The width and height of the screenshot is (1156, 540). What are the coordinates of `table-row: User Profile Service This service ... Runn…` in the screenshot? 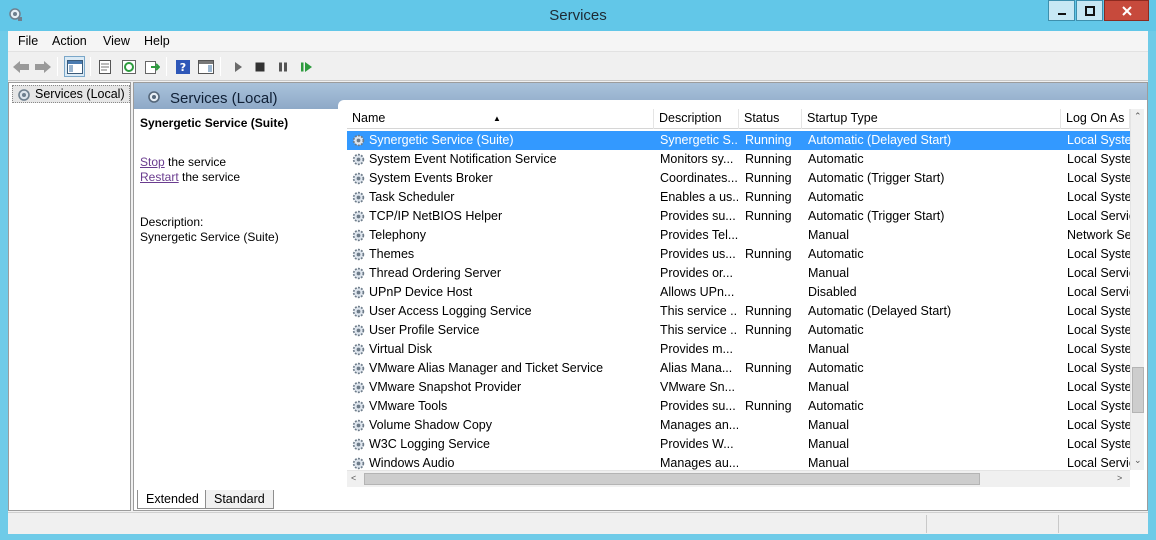 It's located at (739, 330).